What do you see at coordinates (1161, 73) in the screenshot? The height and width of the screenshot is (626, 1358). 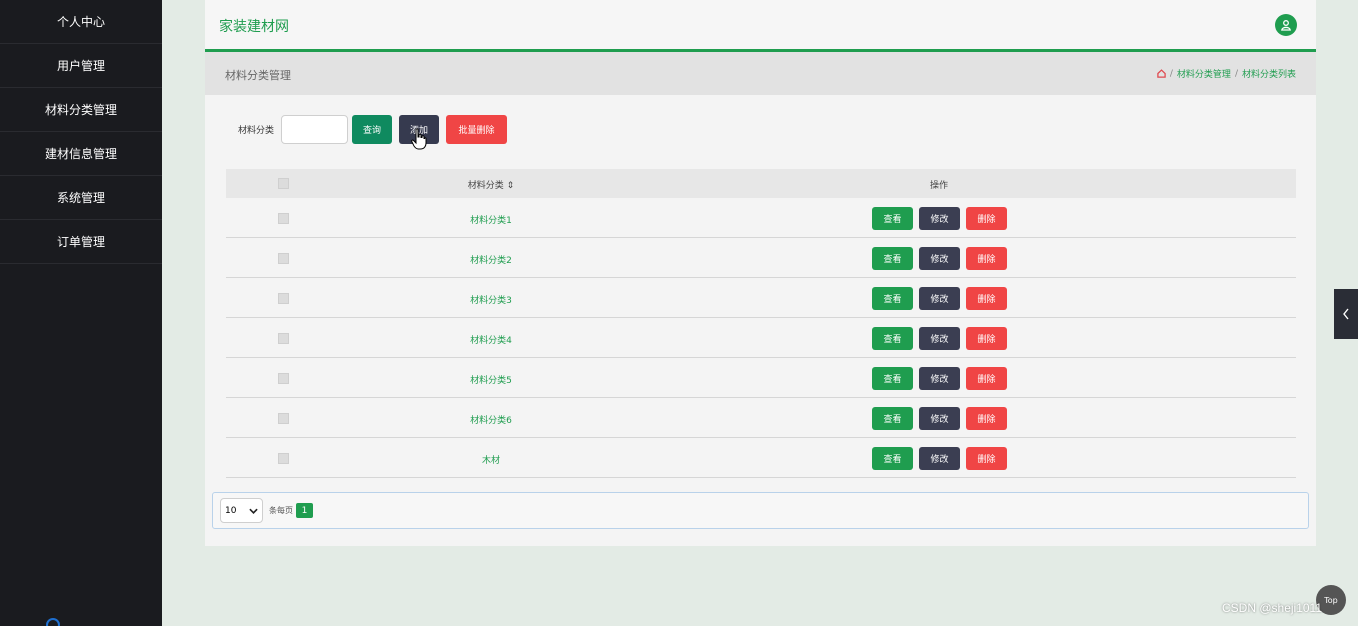 I see `home-icon` at bounding box center [1161, 73].